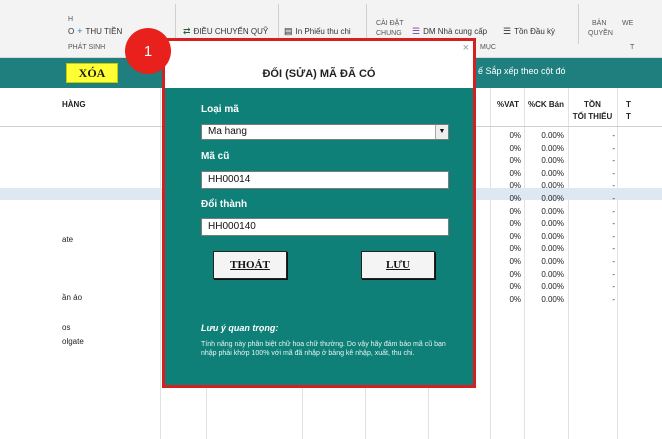 The width and height of the screenshot is (662, 439). What do you see at coordinates (488, 47) in the screenshot?
I see `muc-group-label: MỤC` at bounding box center [488, 47].